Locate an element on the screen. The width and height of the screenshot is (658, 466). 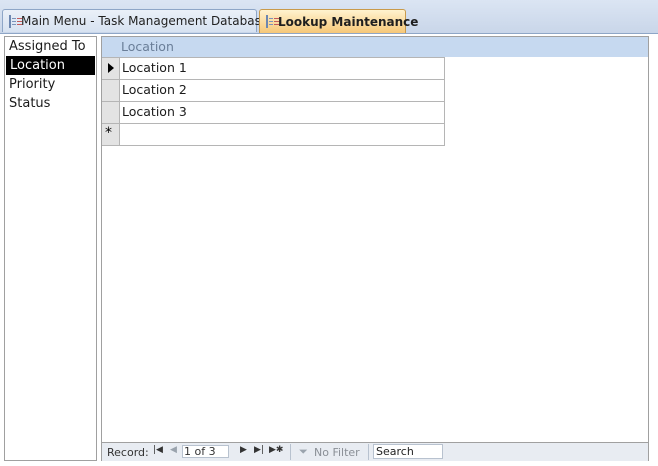
current-record-field: 1 of 3 is located at coordinates (205, 451).